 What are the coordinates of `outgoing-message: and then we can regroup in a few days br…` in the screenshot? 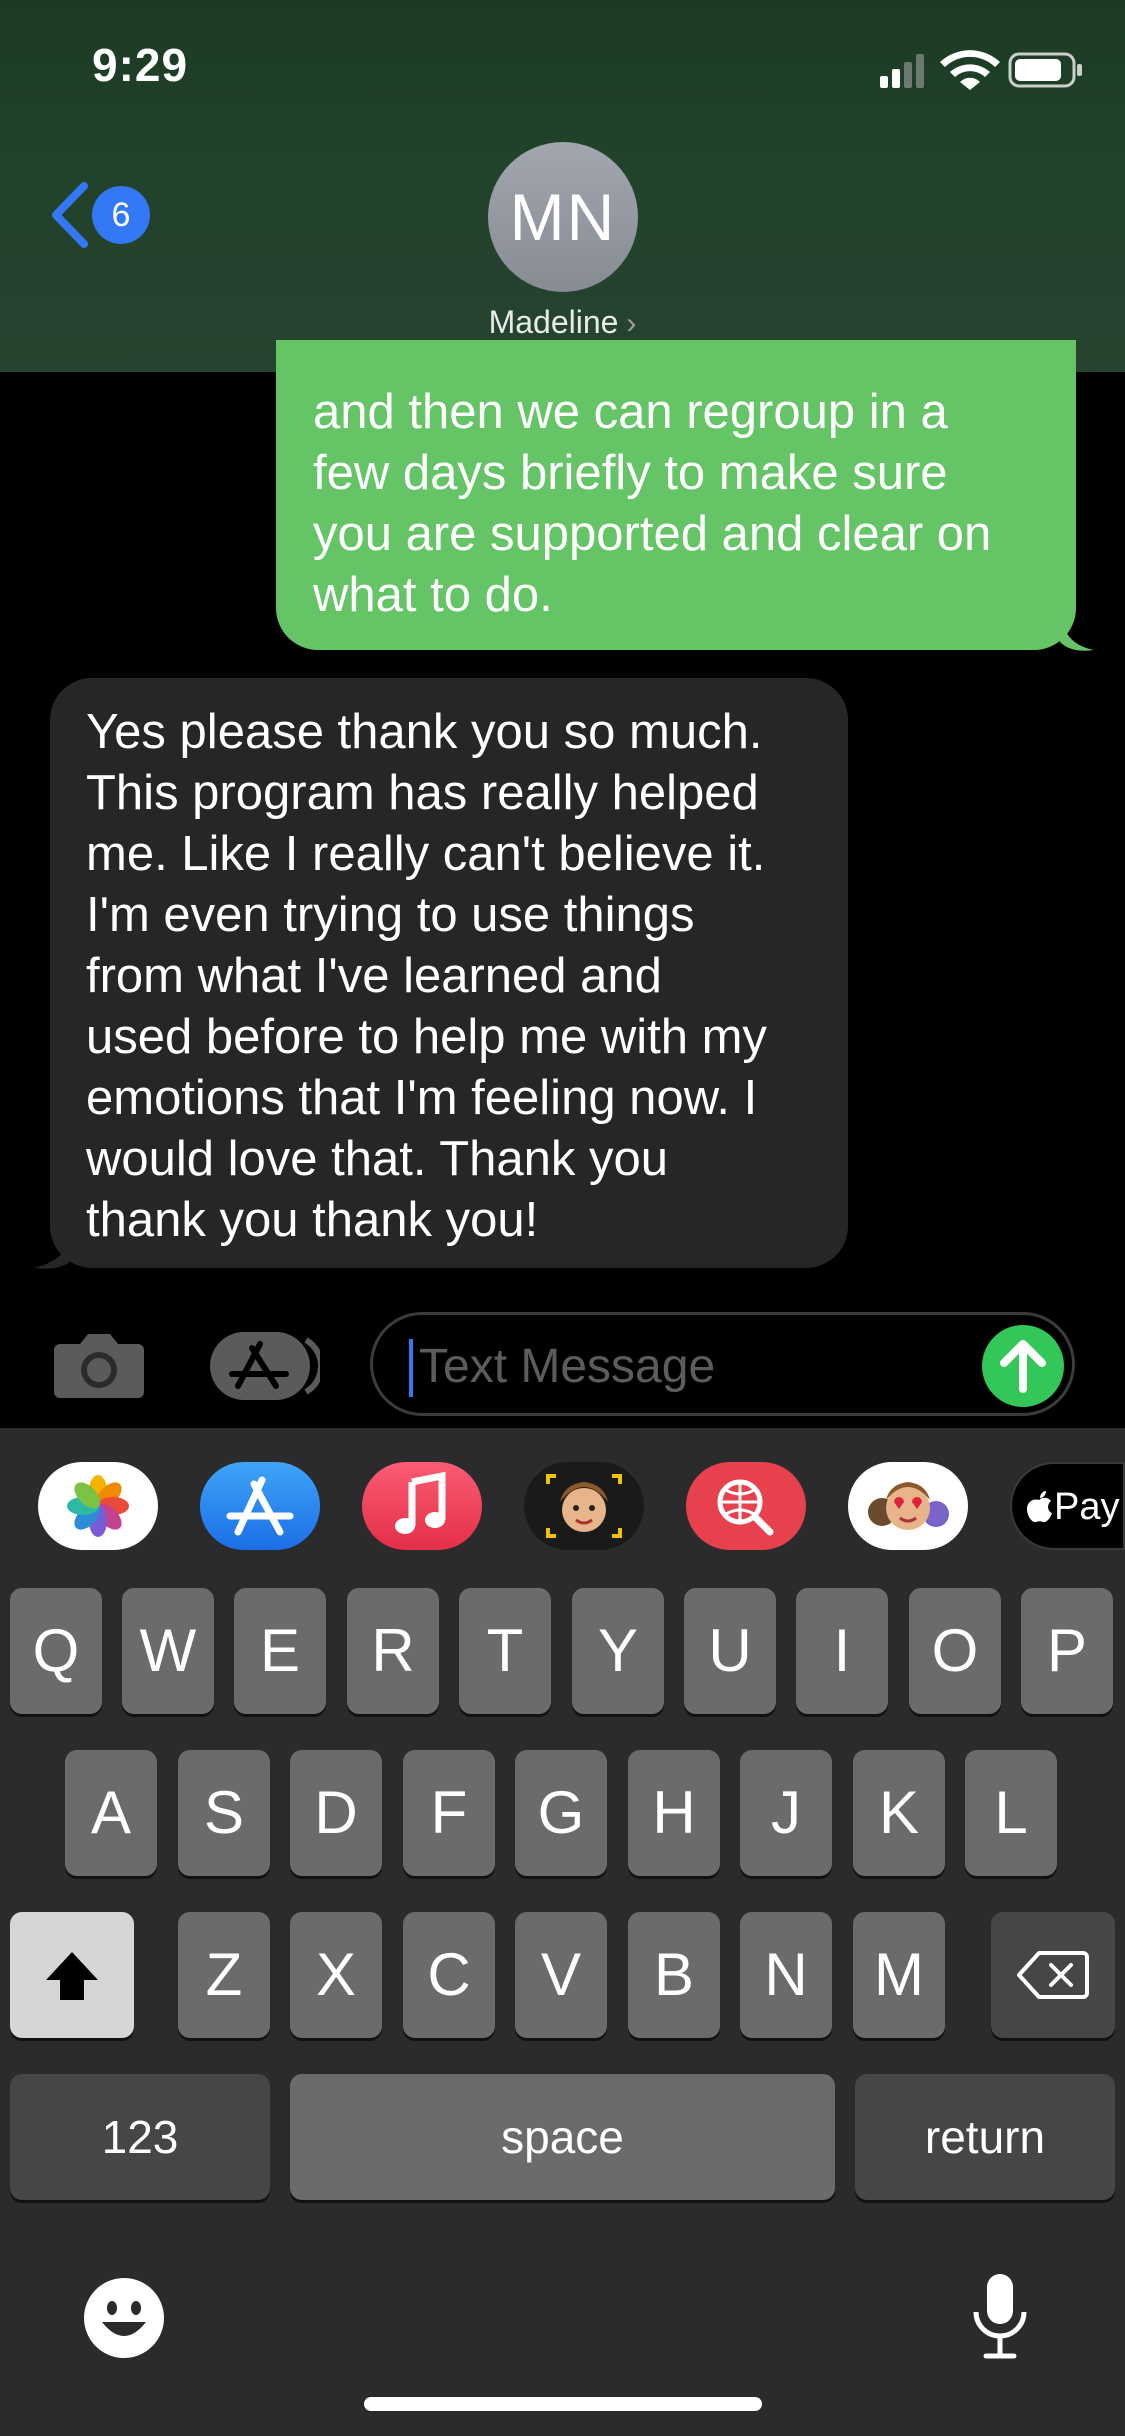 It's located at (676, 495).